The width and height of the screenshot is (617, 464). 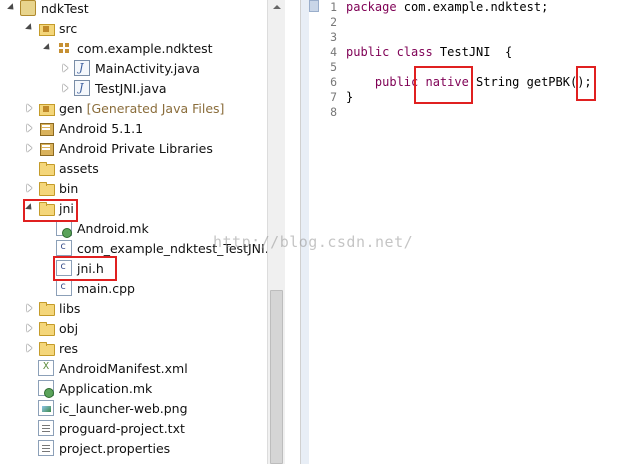 What do you see at coordinates (28, 8) in the screenshot?
I see `project-icon` at bounding box center [28, 8].